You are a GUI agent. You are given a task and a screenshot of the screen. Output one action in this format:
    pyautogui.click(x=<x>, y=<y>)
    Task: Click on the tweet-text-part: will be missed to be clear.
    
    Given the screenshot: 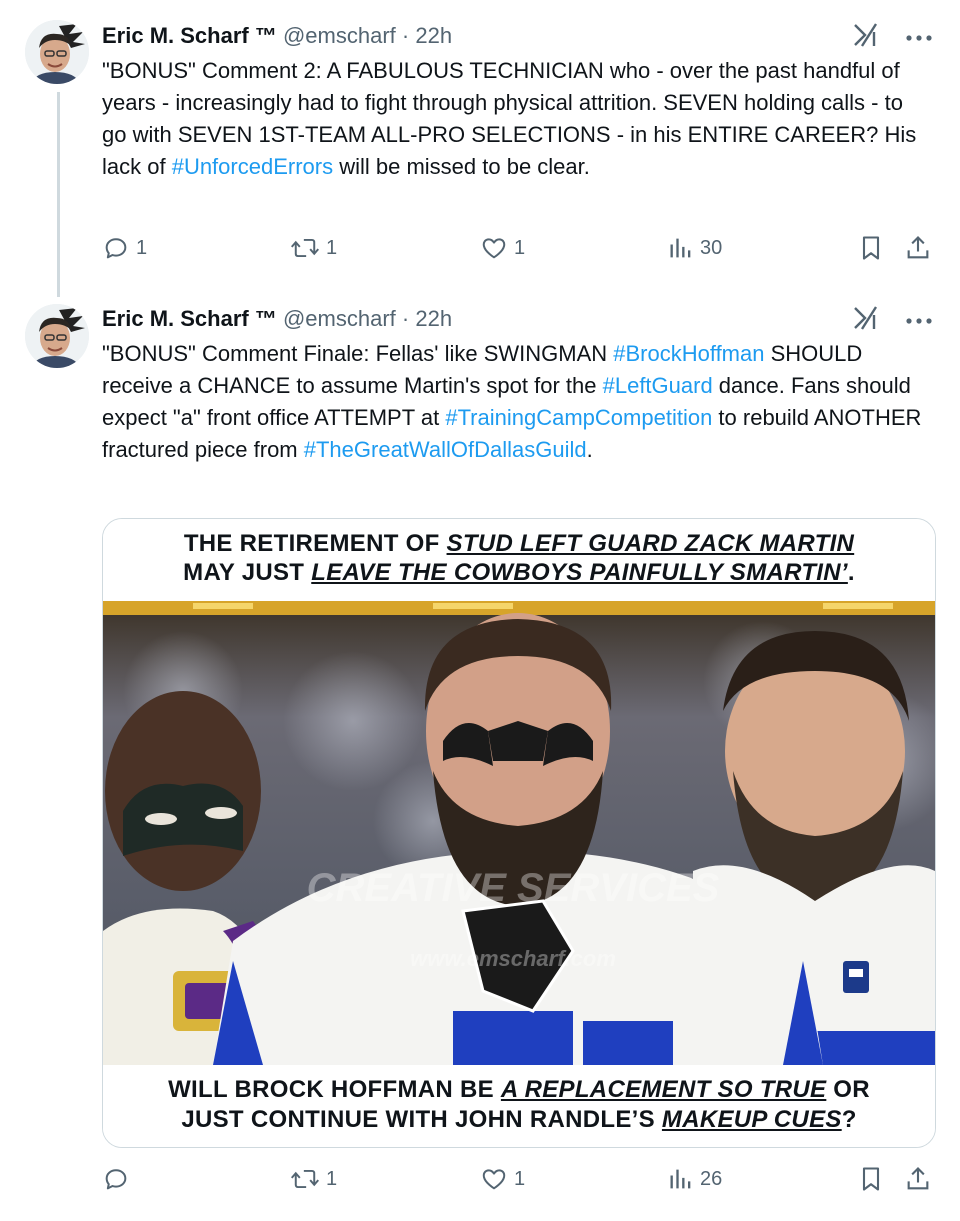 What is the action you would take?
    pyautogui.click(x=461, y=166)
    